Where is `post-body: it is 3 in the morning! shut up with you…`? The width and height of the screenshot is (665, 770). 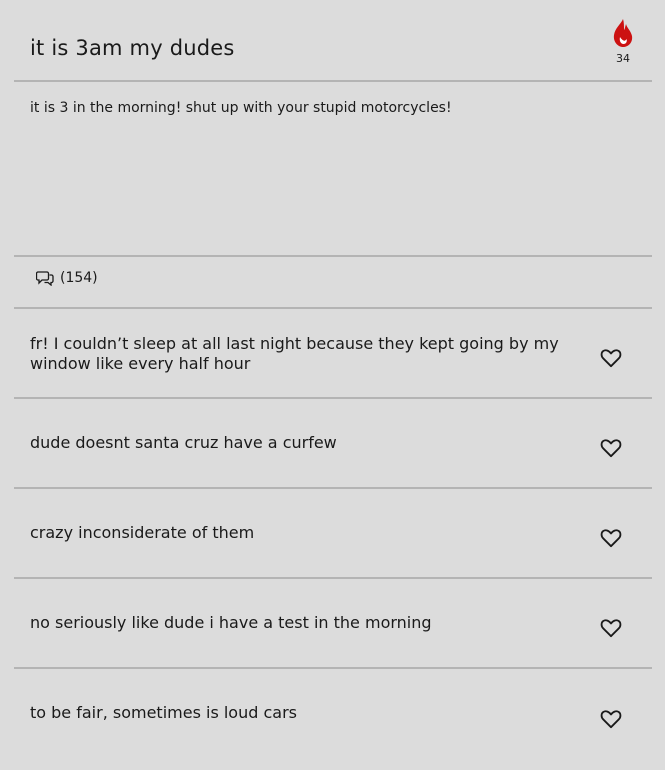 post-body: it is 3 in the morning! shut up with you… is located at coordinates (241, 108).